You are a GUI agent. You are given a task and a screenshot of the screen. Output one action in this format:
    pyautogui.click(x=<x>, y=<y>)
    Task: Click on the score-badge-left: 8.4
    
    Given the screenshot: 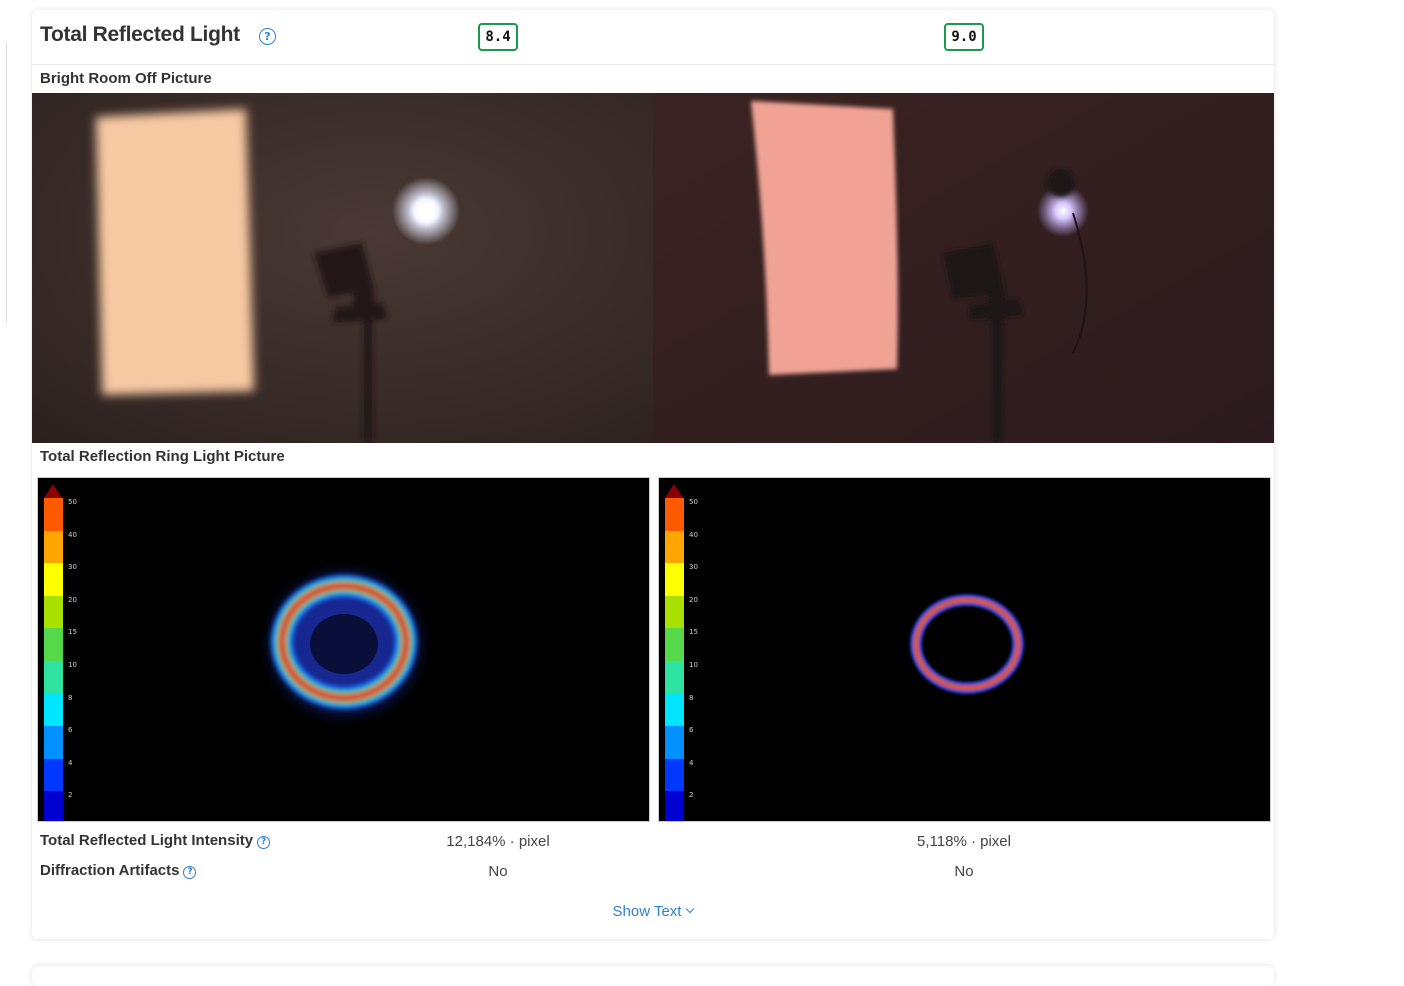 What is the action you would take?
    pyautogui.click(x=498, y=37)
    